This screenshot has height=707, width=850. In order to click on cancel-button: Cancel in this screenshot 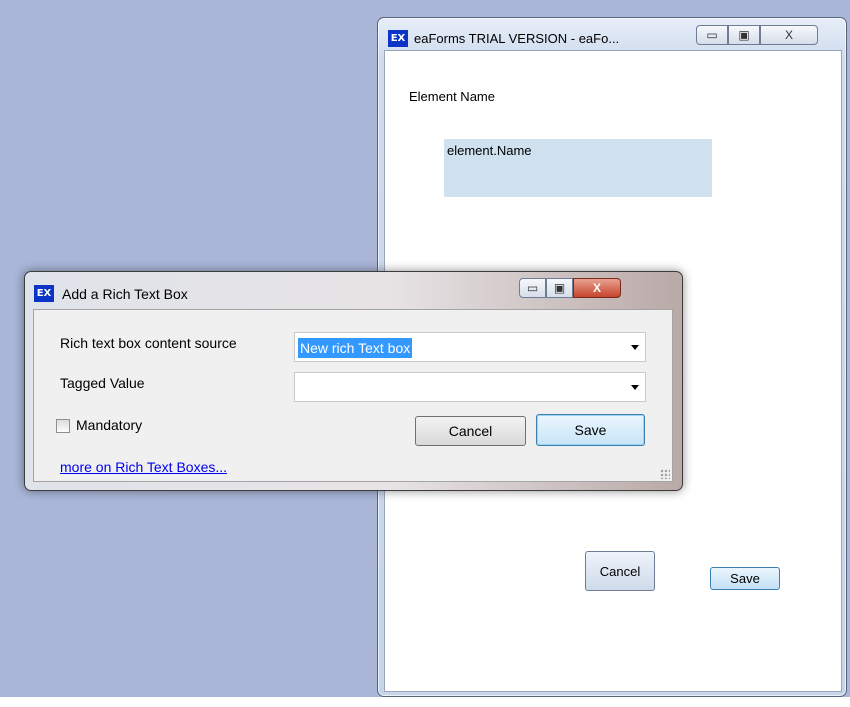, I will do `click(470, 431)`.